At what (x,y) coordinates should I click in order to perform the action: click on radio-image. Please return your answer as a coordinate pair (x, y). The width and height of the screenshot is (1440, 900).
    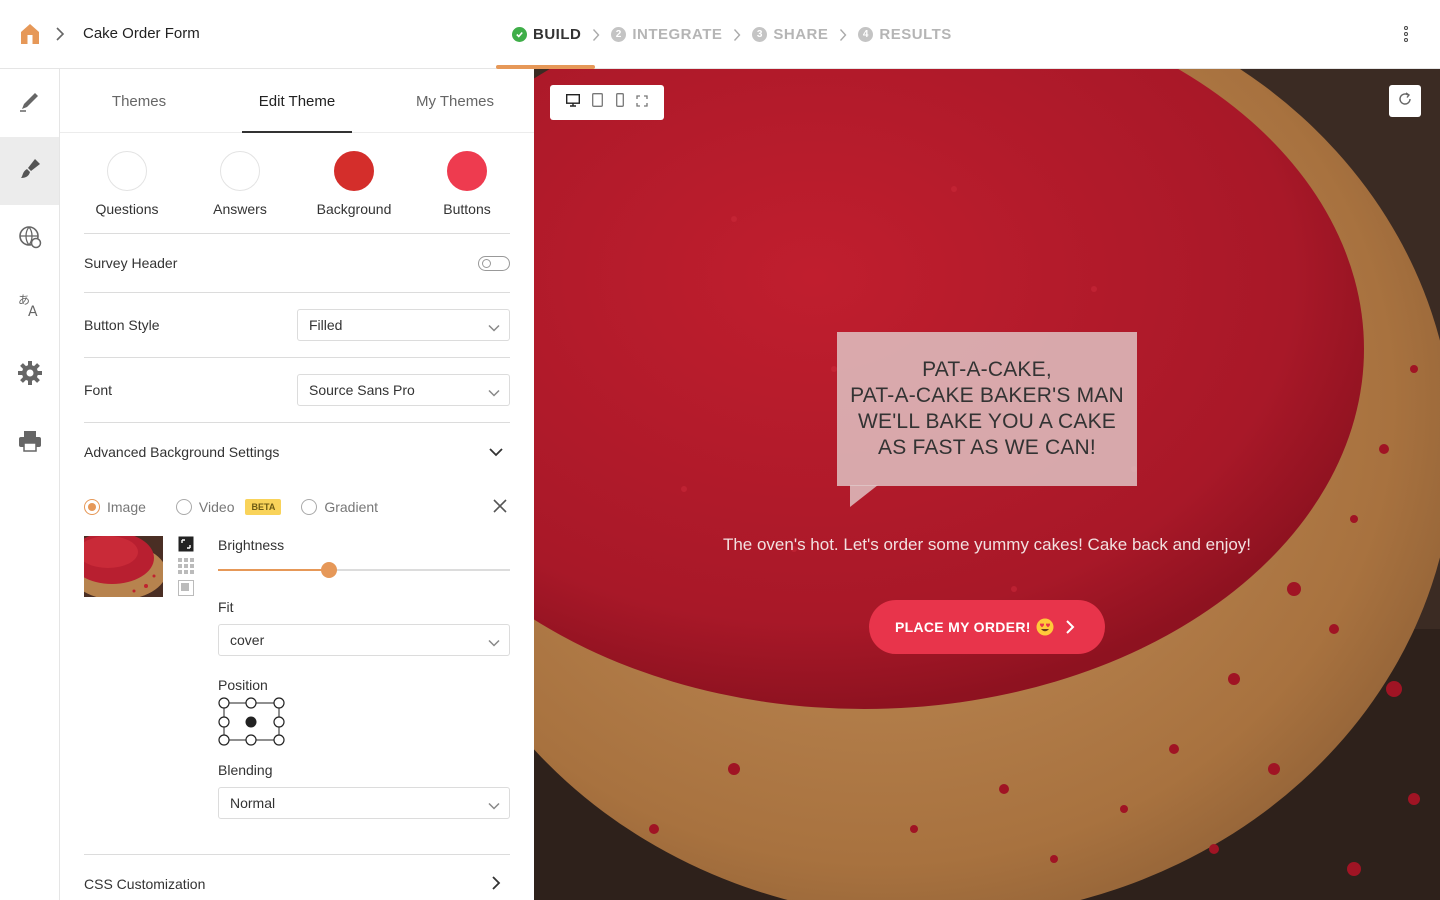
    Looking at the image, I should click on (92, 507).